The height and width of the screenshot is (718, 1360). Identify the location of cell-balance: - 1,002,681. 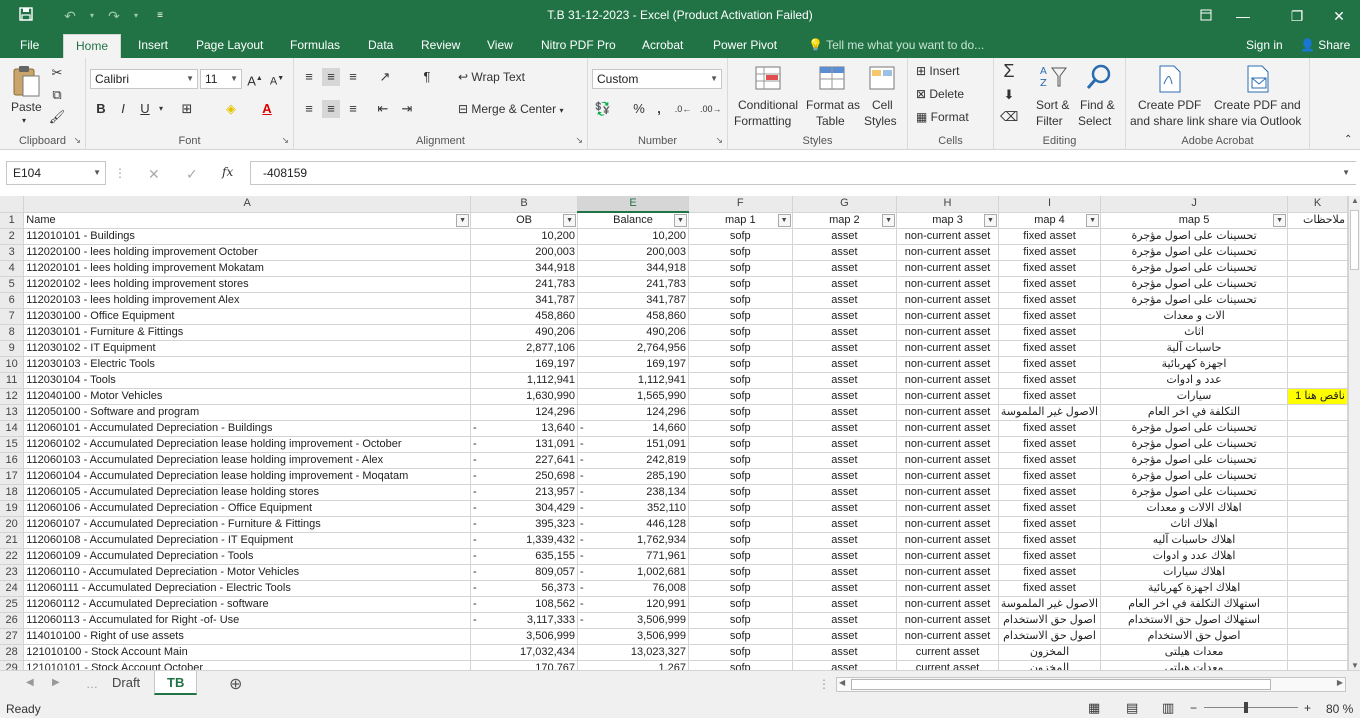
(633, 572).